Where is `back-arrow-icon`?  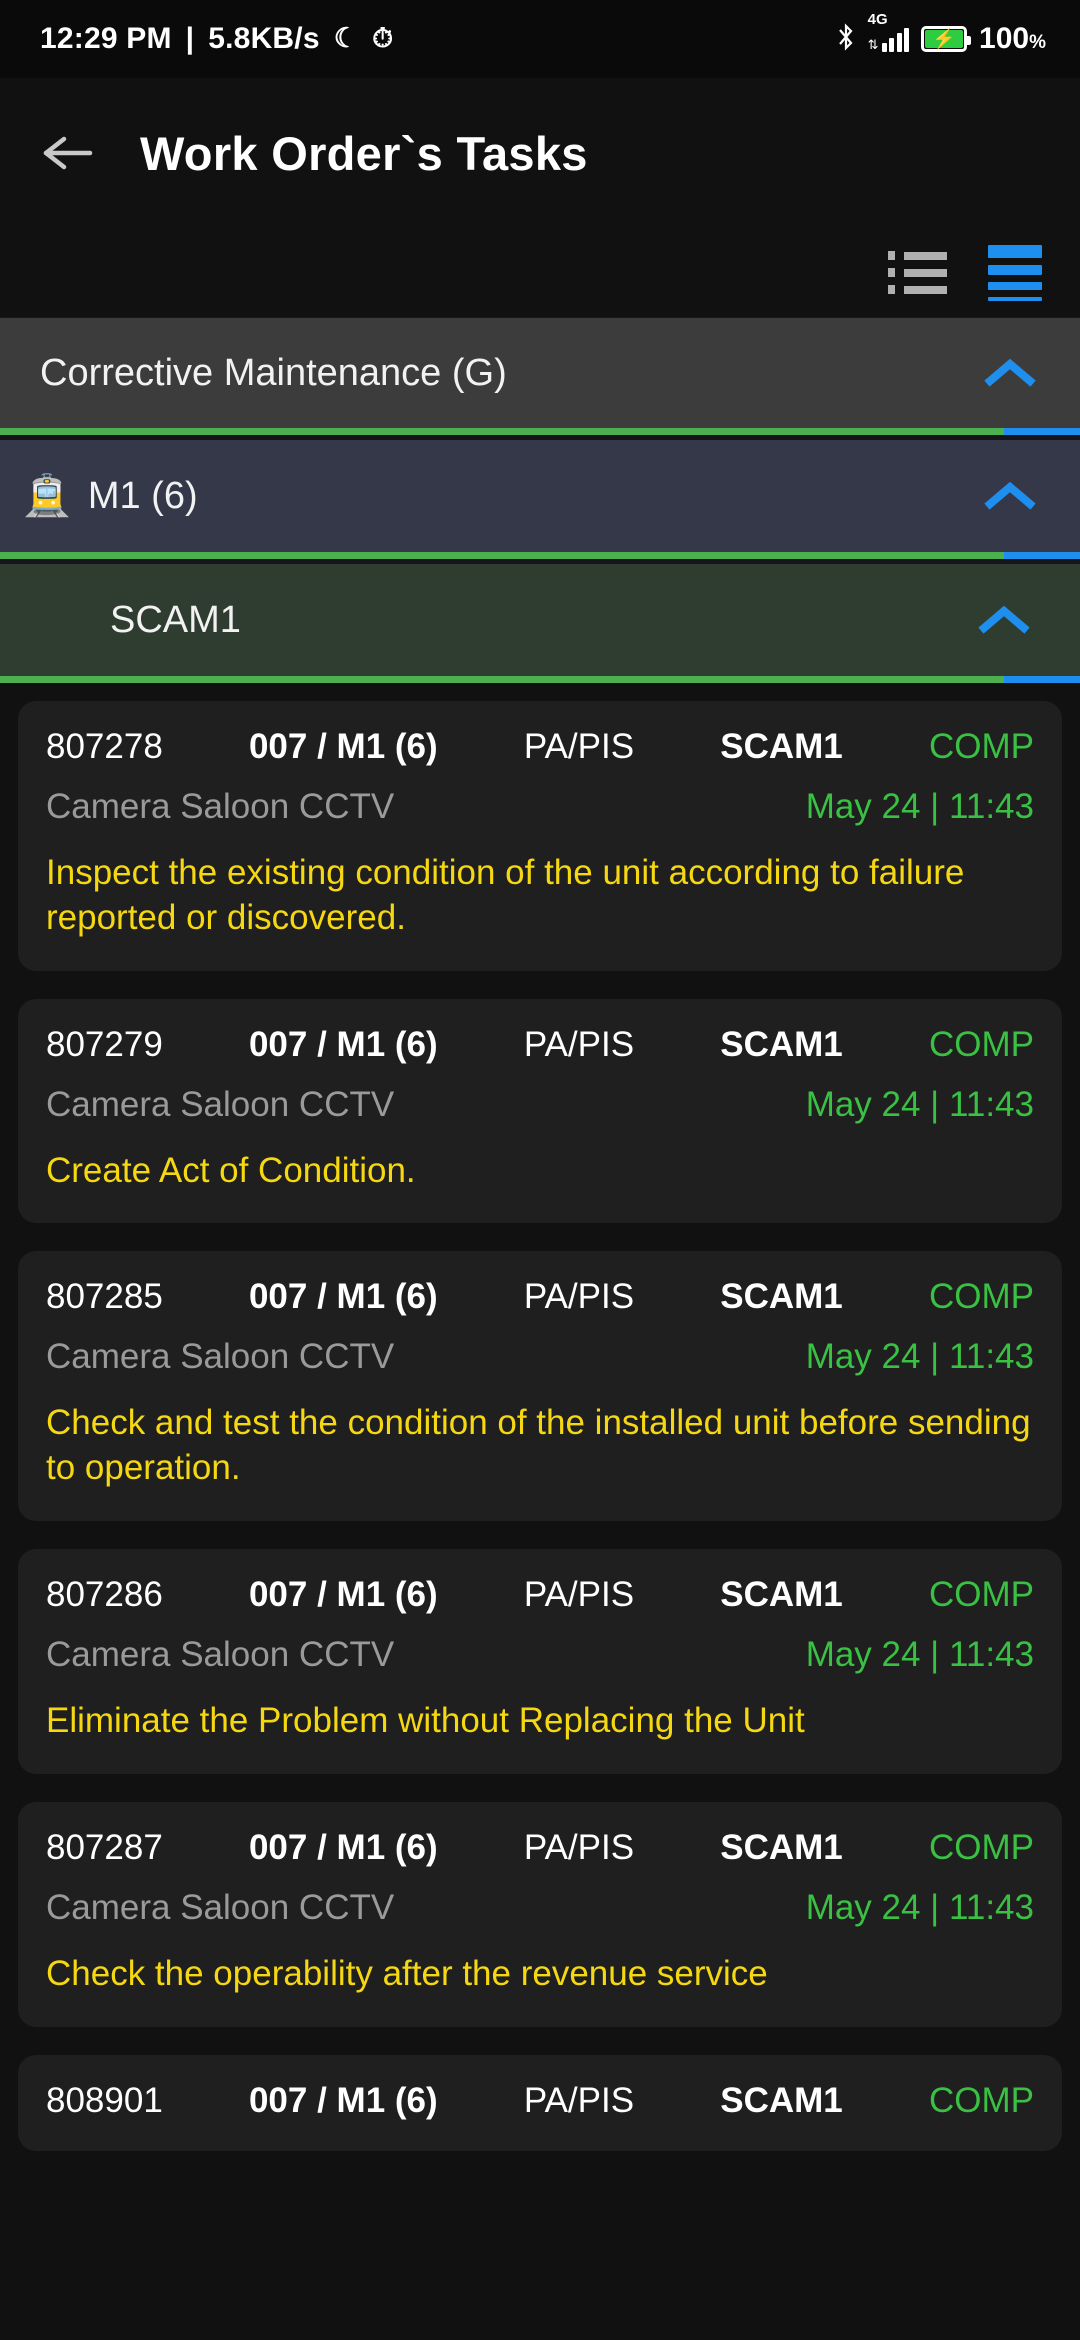 back-arrow-icon is located at coordinates (68, 153).